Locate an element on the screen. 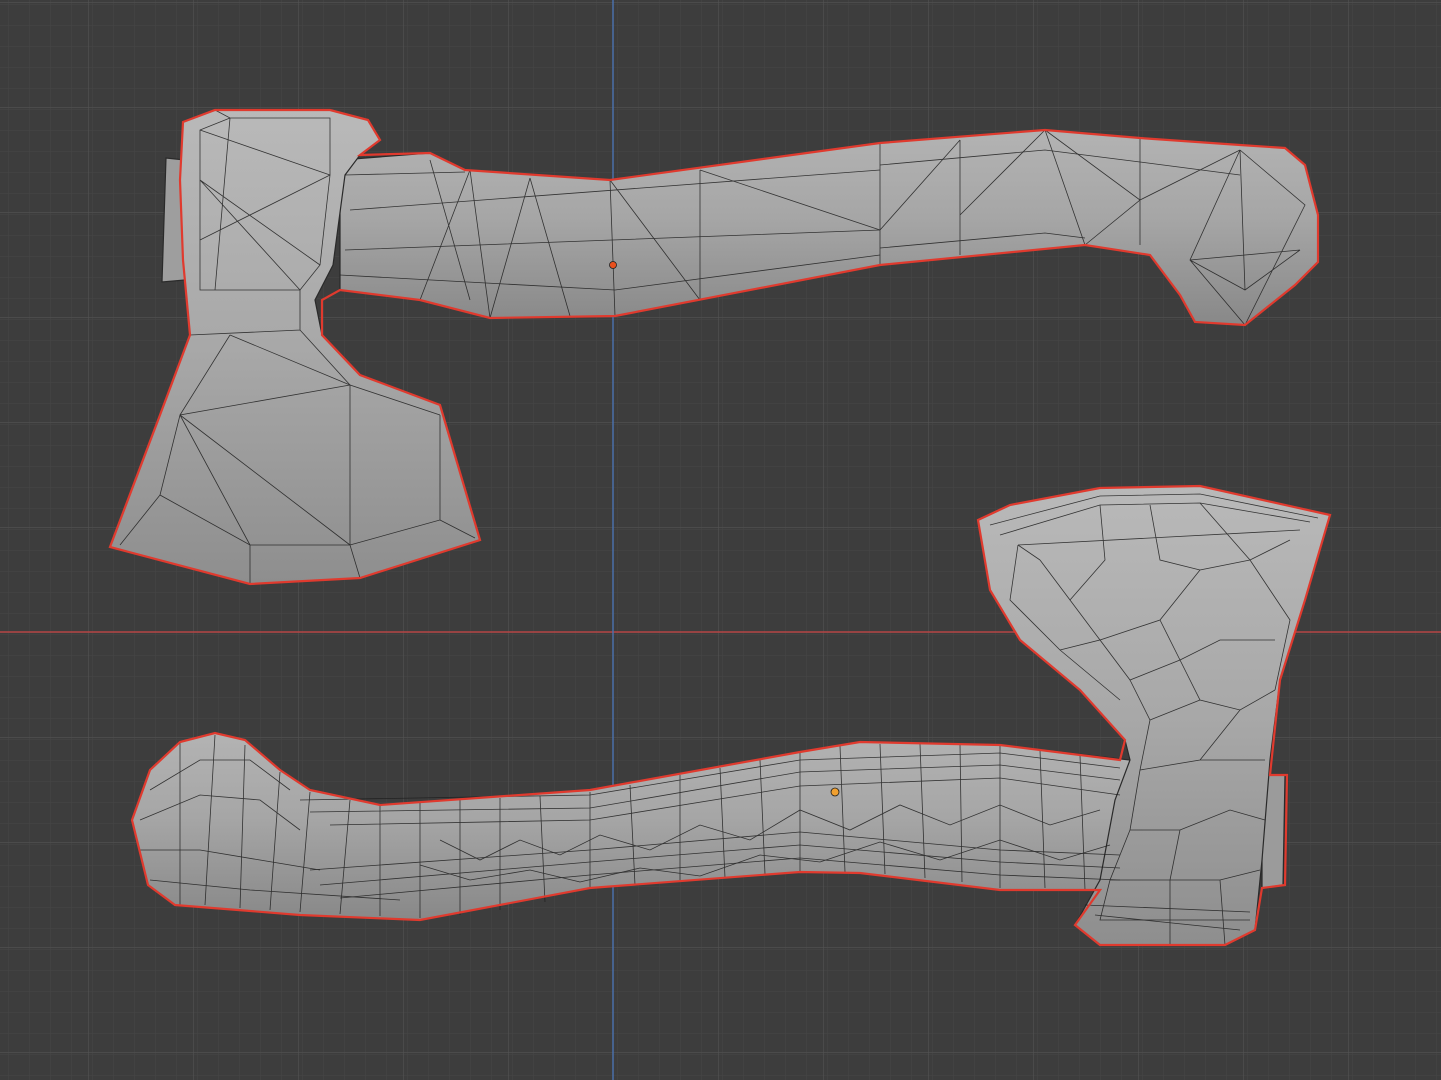 The width and height of the screenshot is (1441, 1080). subdivided-axe-origin is located at coordinates (835, 792).